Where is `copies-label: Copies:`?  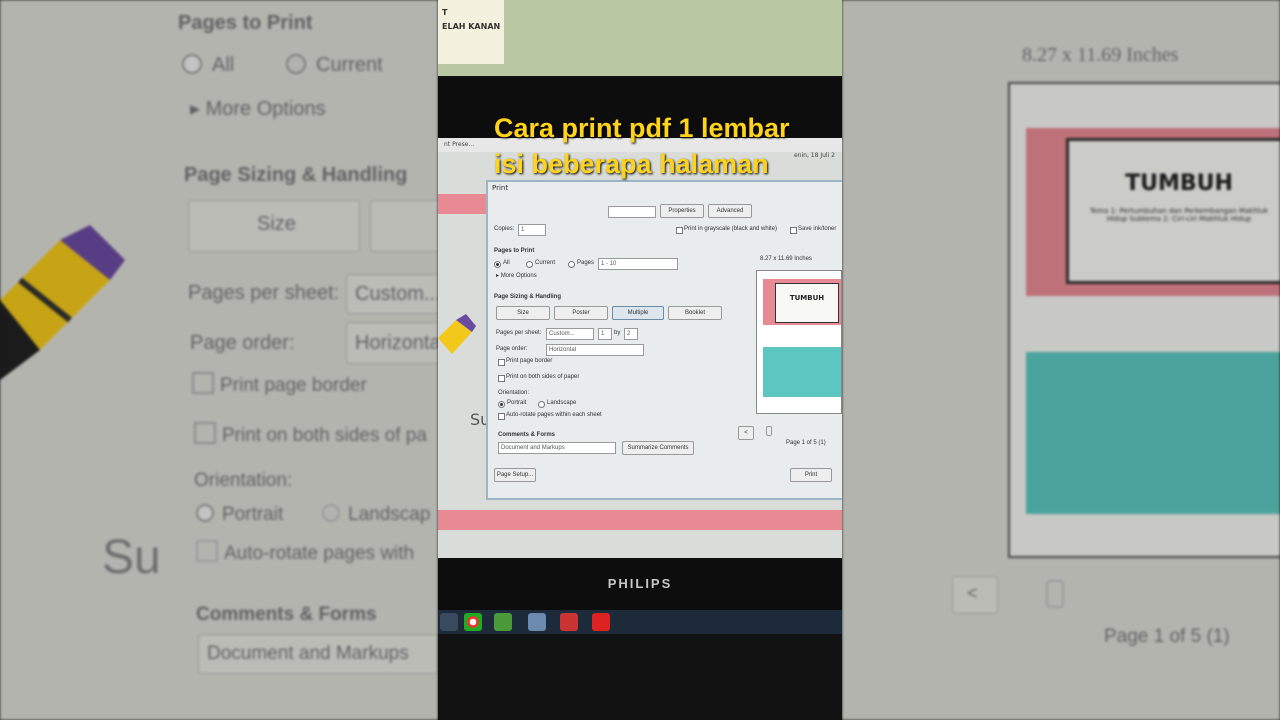
copies-label: Copies: is located at coordinates (504, 229).